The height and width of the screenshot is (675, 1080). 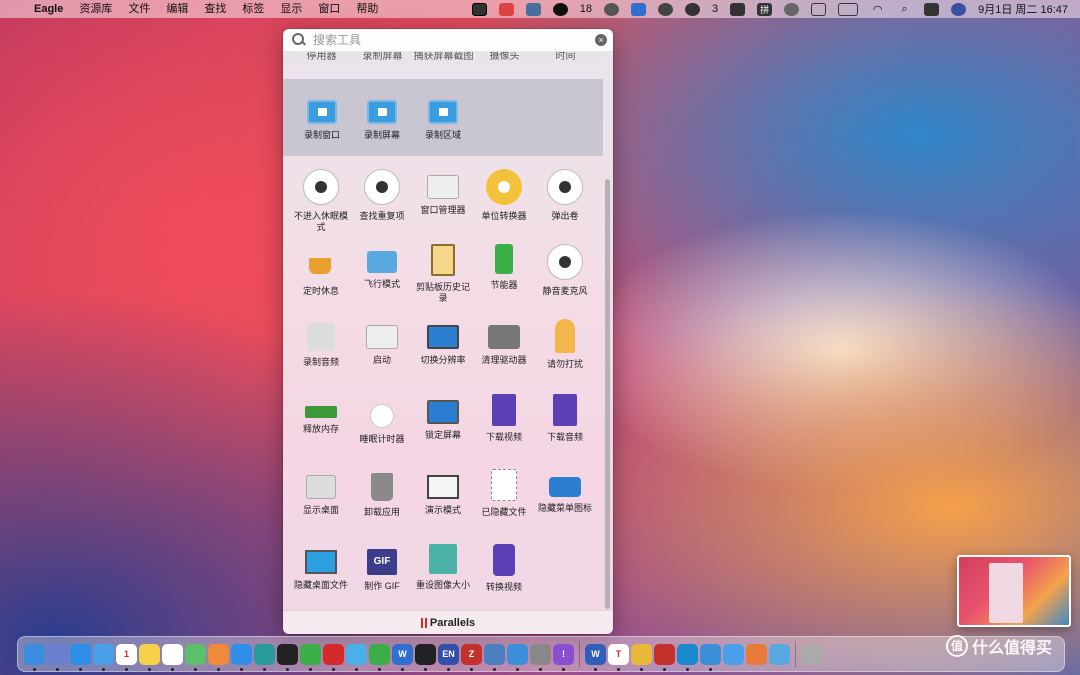 I want to click on dock-app-wechat, so click(x=310, y=657).